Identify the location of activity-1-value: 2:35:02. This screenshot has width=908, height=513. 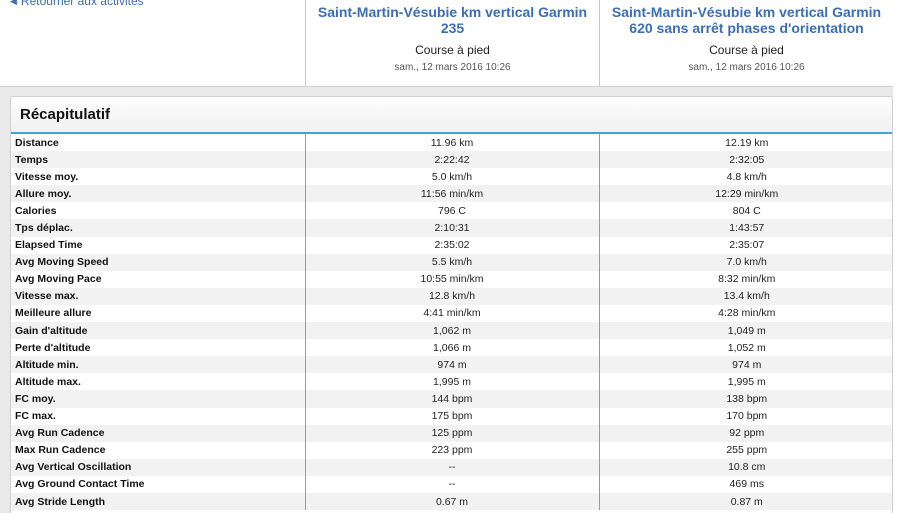
(451, 245).